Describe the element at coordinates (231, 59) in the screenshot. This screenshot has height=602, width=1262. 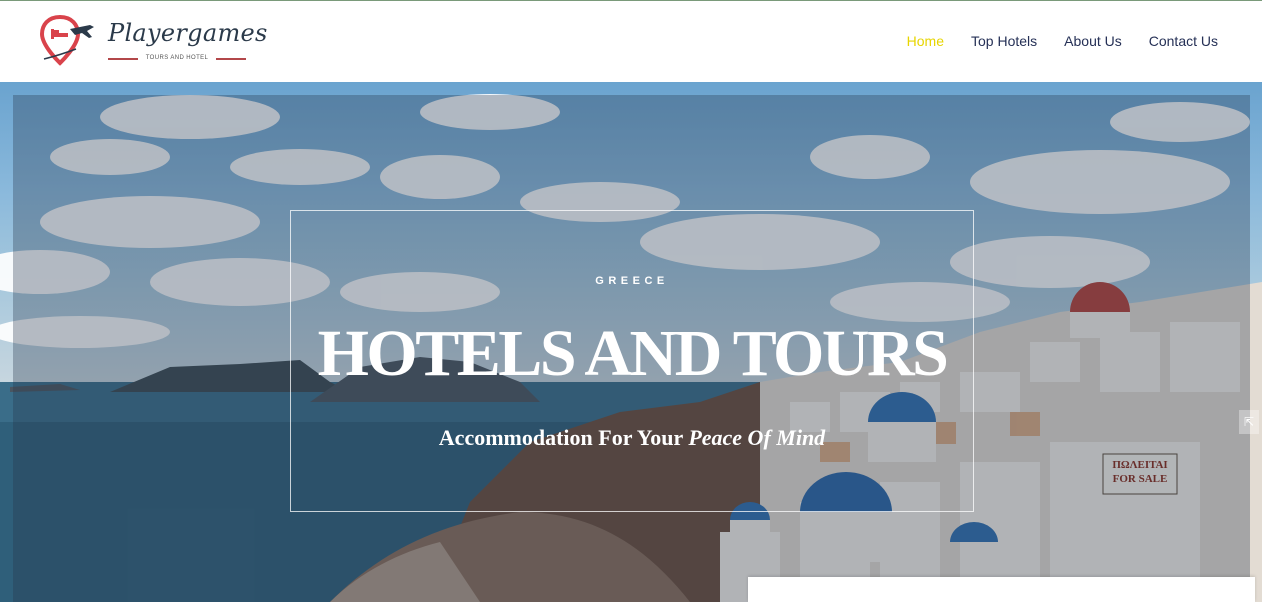
I see `brand-rule-right` at that location.